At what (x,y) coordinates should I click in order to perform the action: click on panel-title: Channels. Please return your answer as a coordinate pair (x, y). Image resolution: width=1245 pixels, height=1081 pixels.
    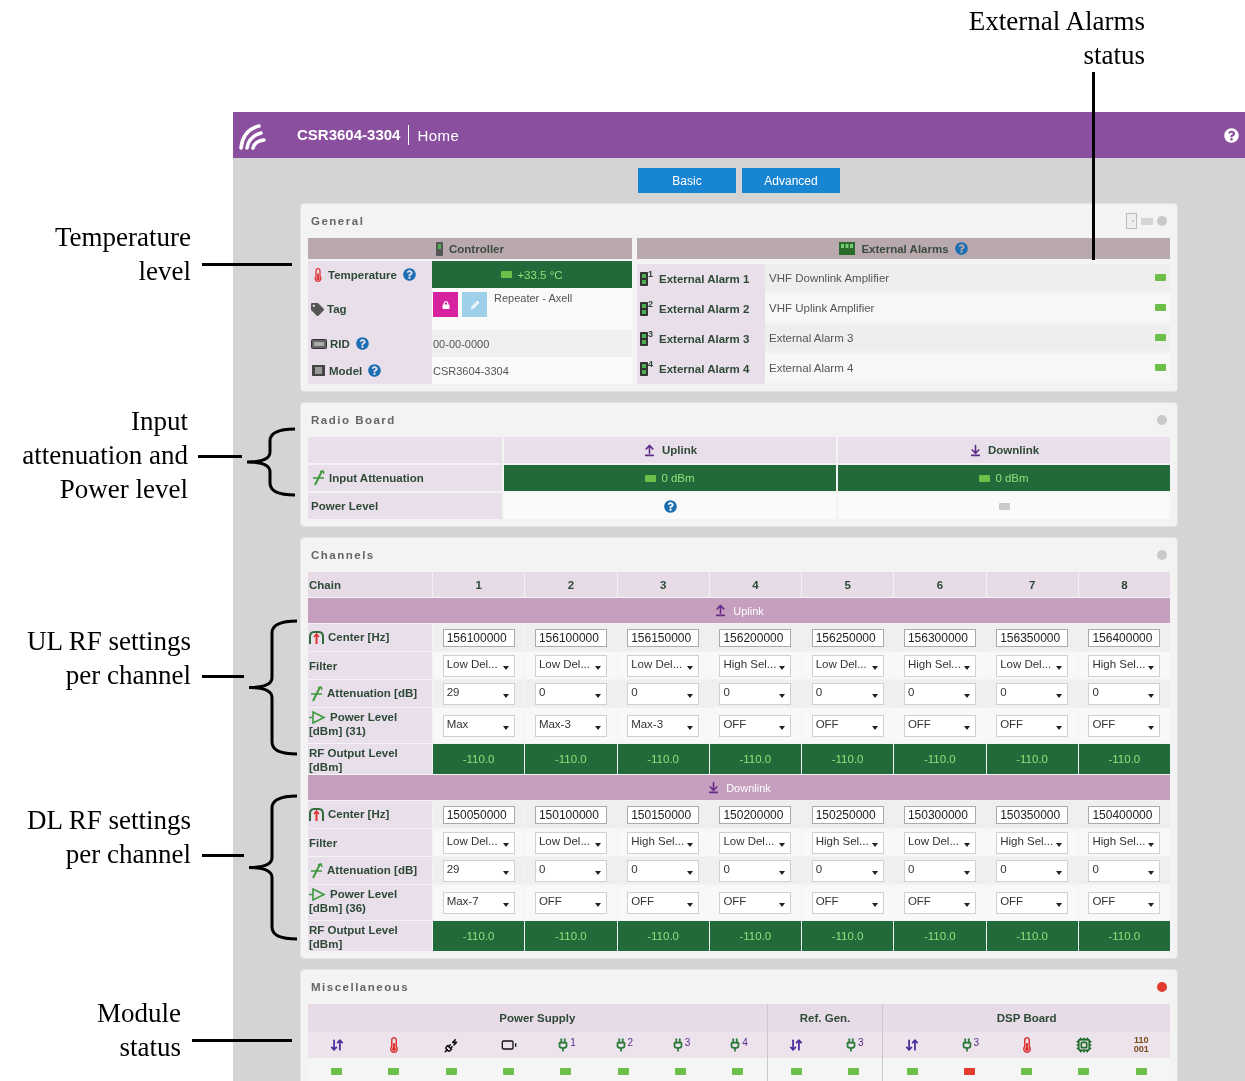
    Looking at the image, I should click on (343, 555).